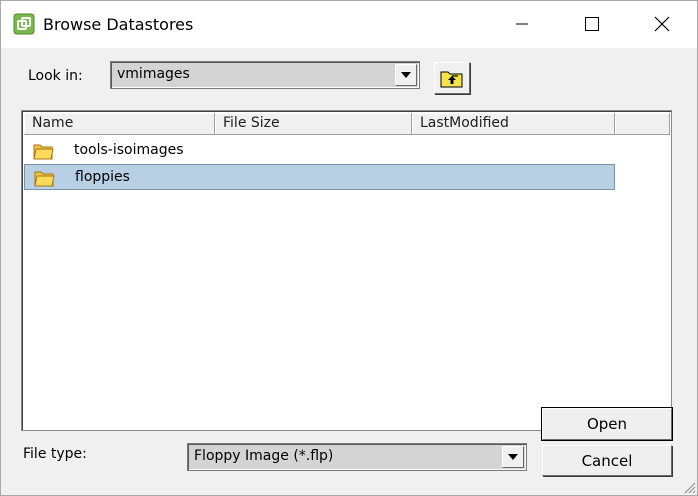 The image size is (698, 496). I want to click on close-icon, so click(662, 24).